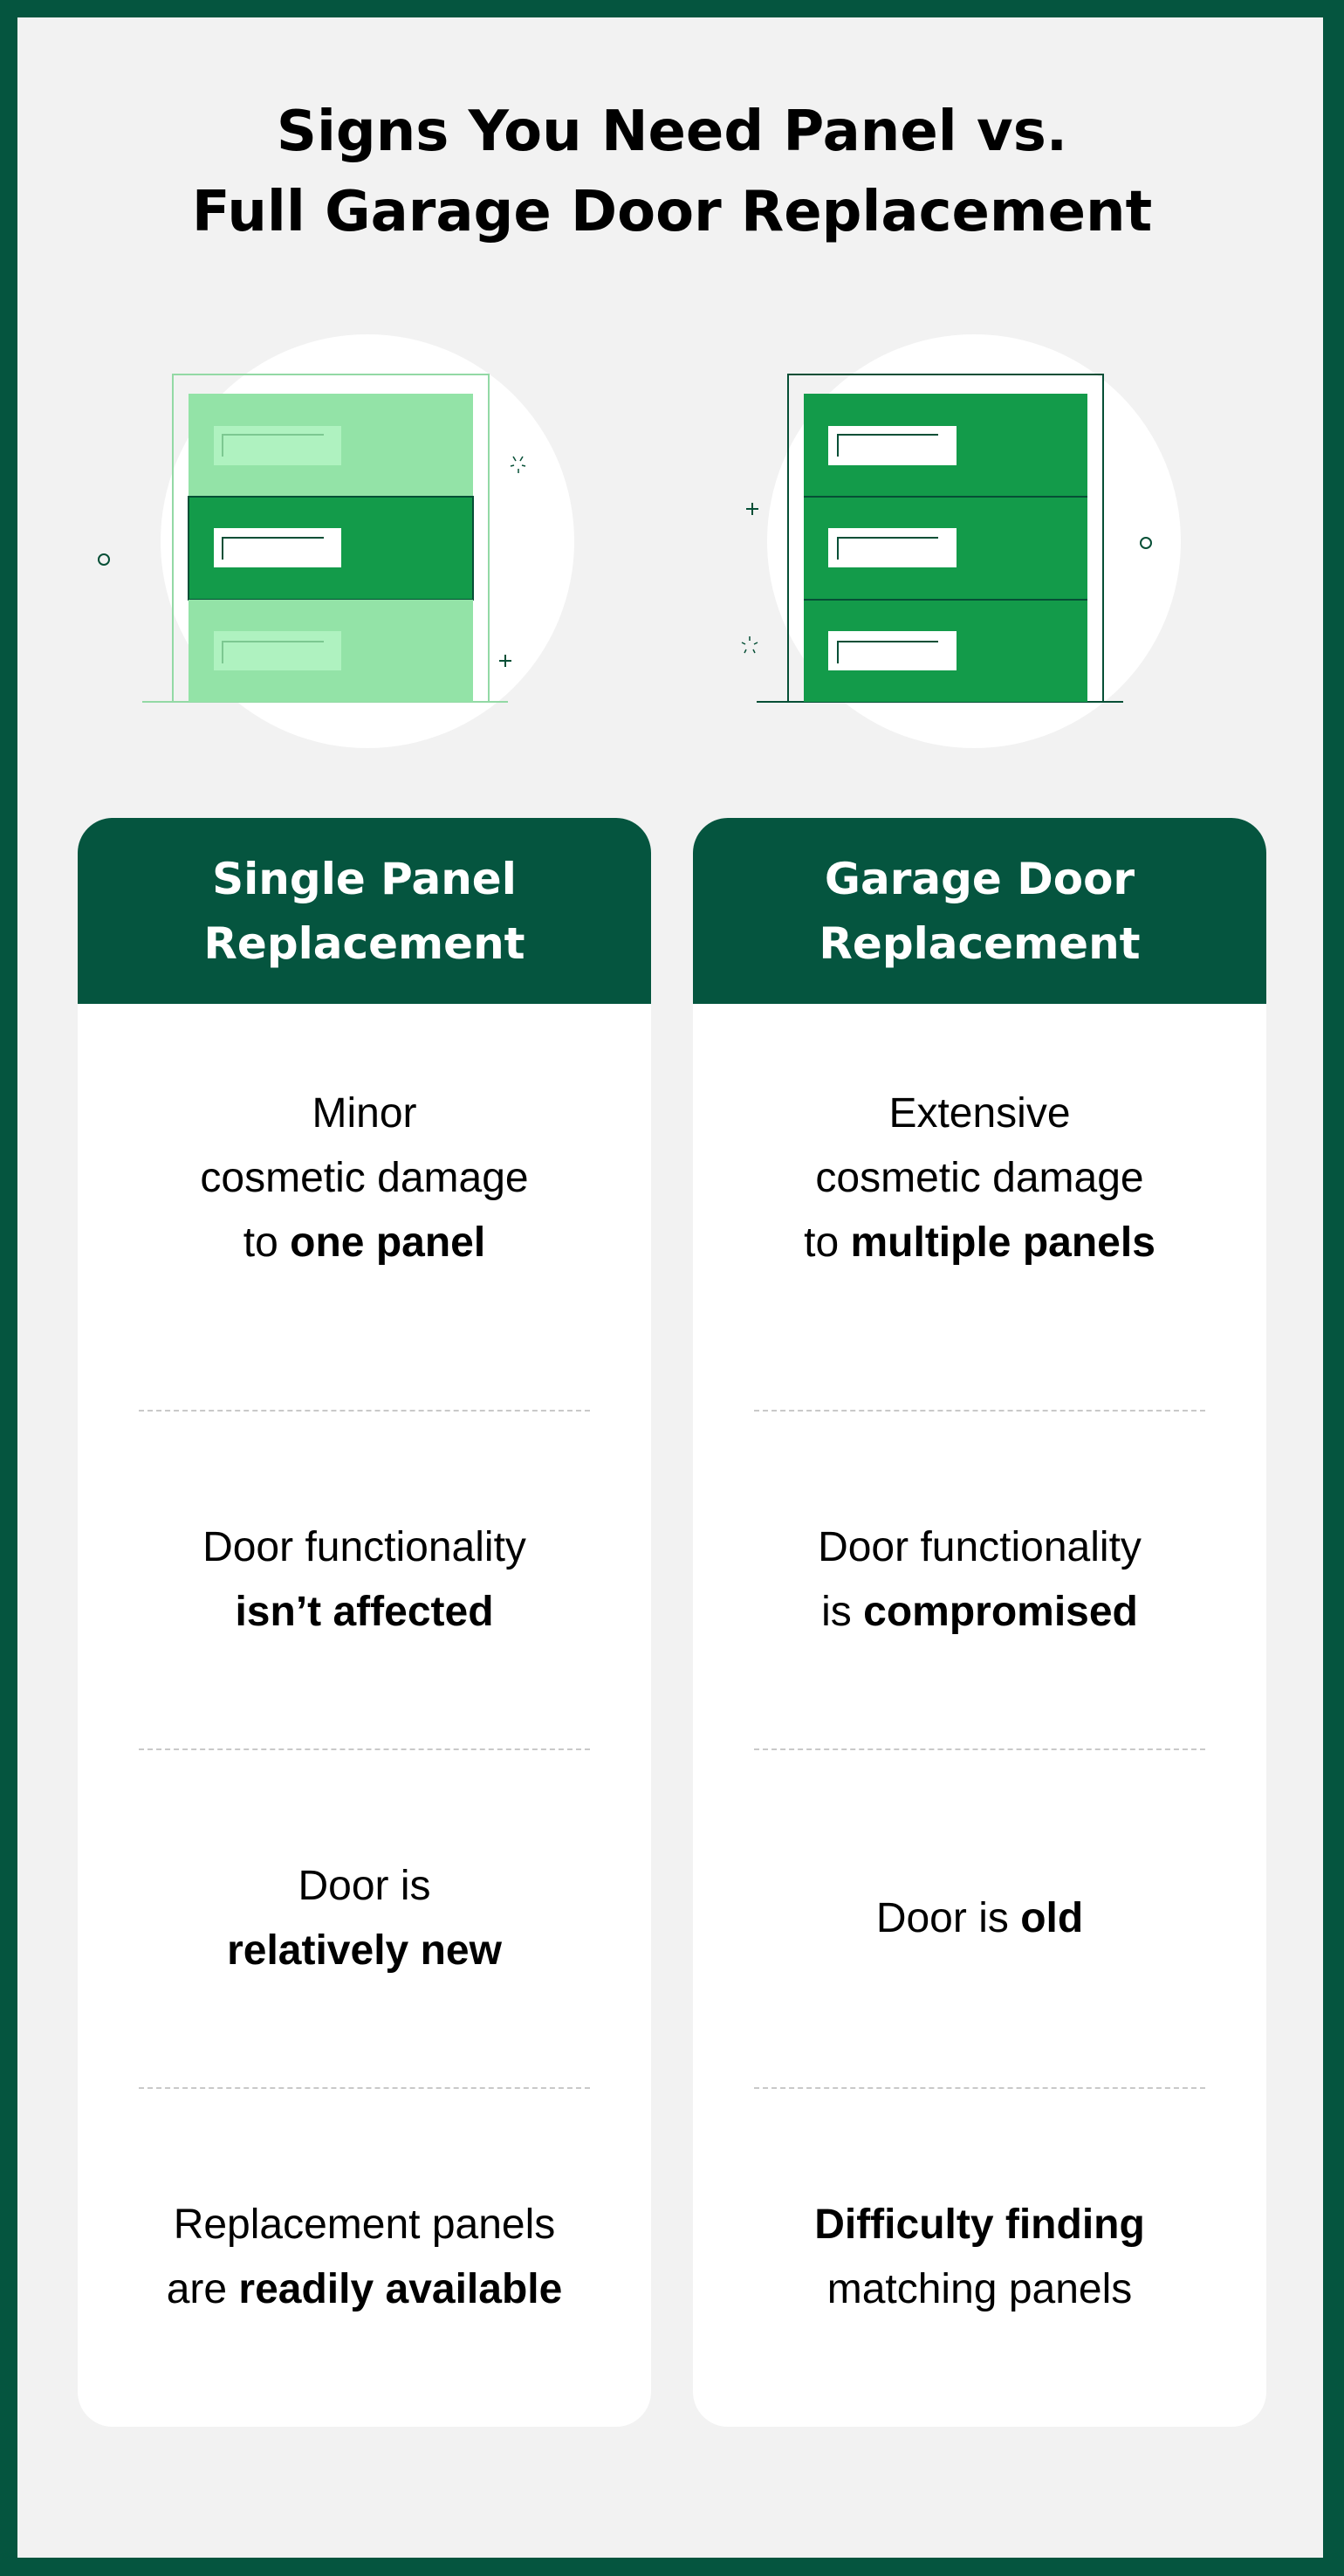  I want to click on sign-text-line: relatively new, so click(364, 1951).